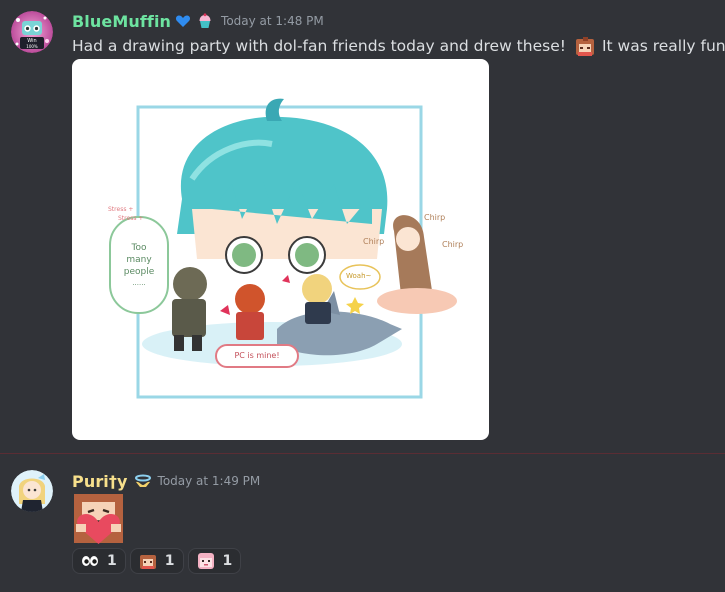 The image size is (725, 592). I want to click on reaction-character: 1, so click(156, 561).